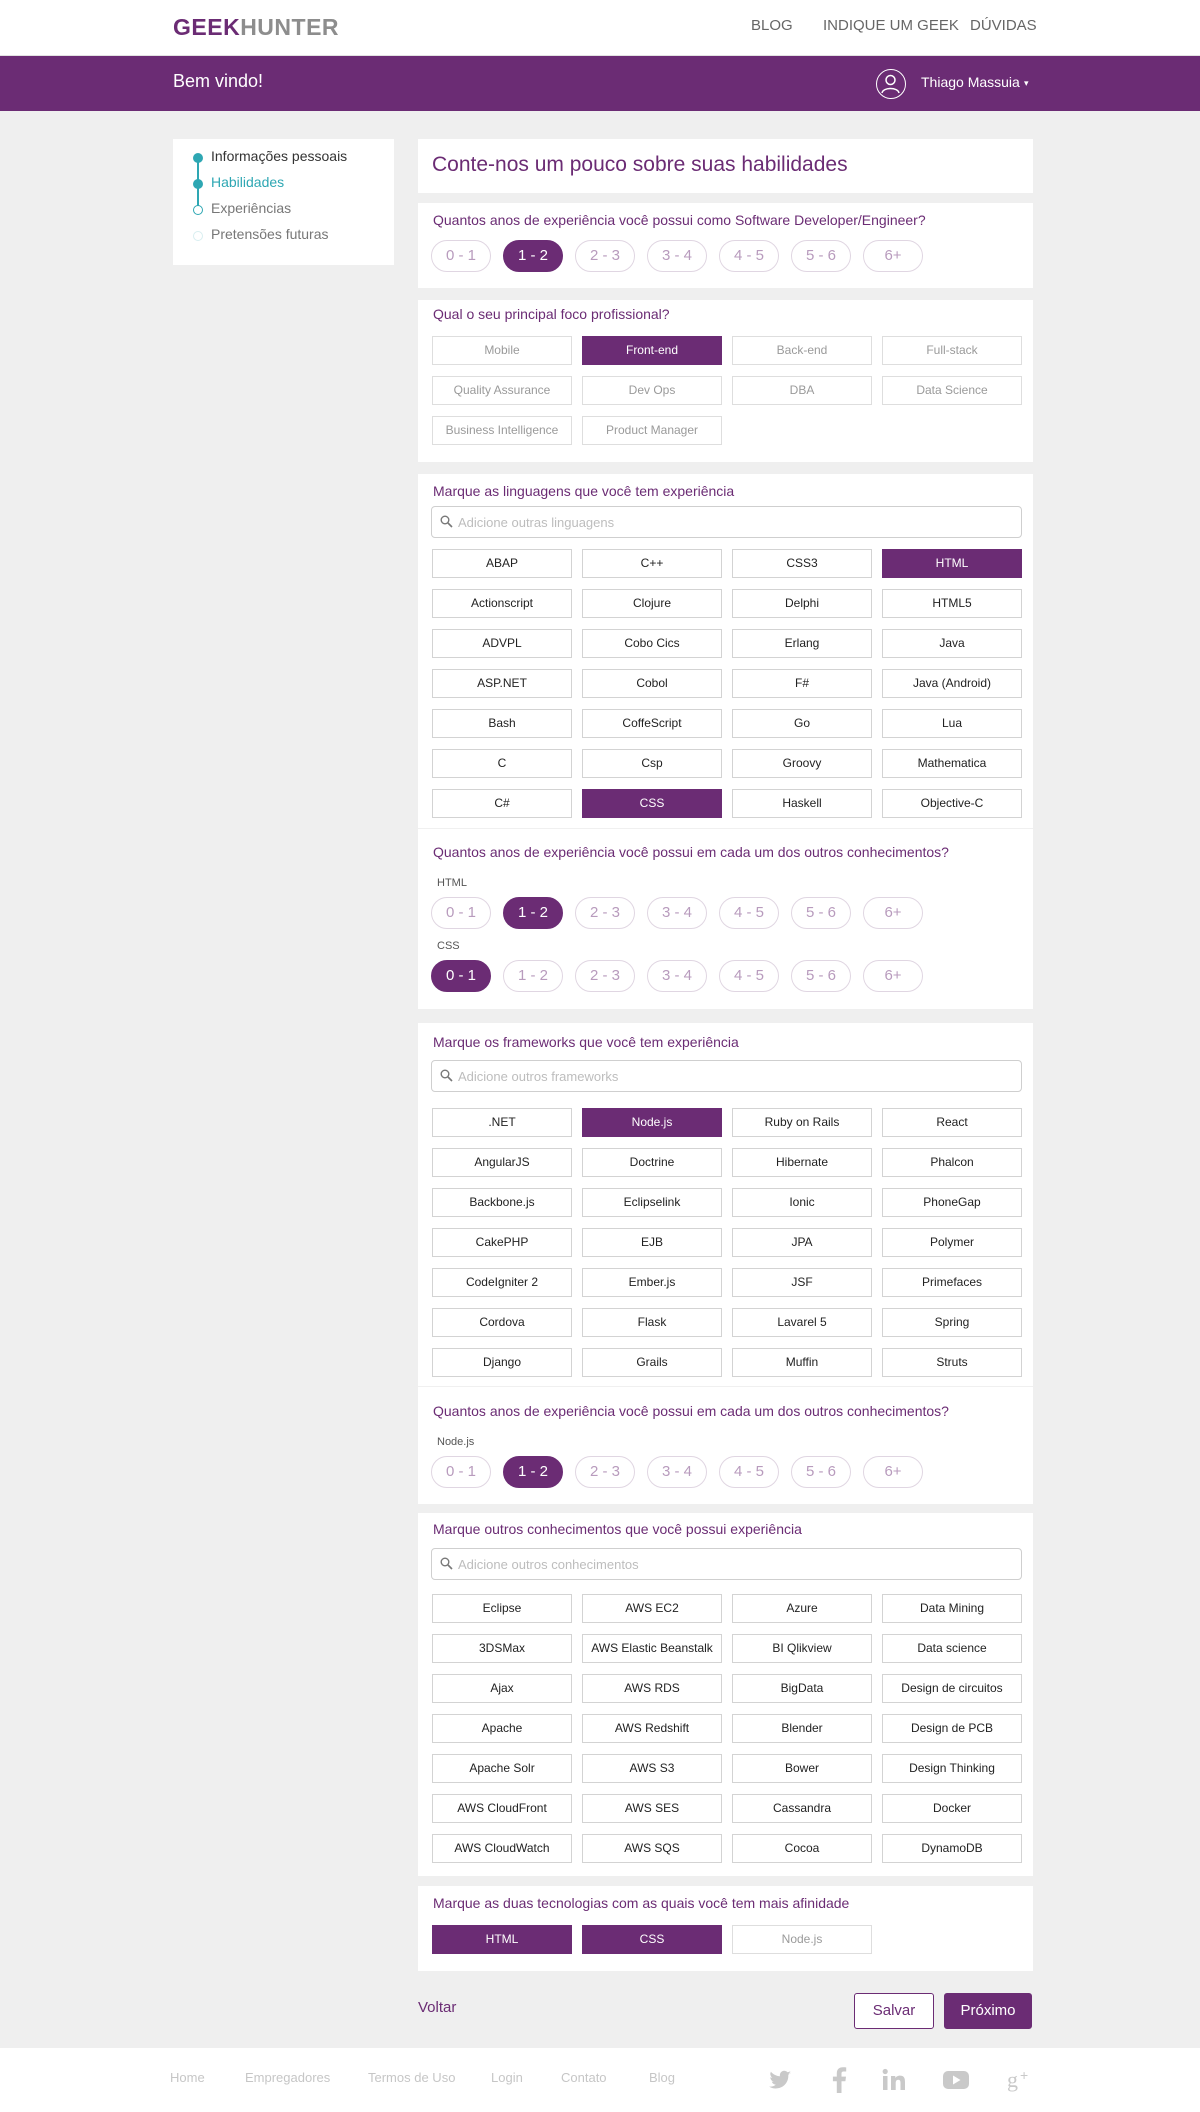 Image resolution: width=1200 pixels, height=2112 pixels. What do you see at coordinates (502, 1728) in the screenshot?
I see `knowledge-apache: Apache` at bounding box center [502, 1728].